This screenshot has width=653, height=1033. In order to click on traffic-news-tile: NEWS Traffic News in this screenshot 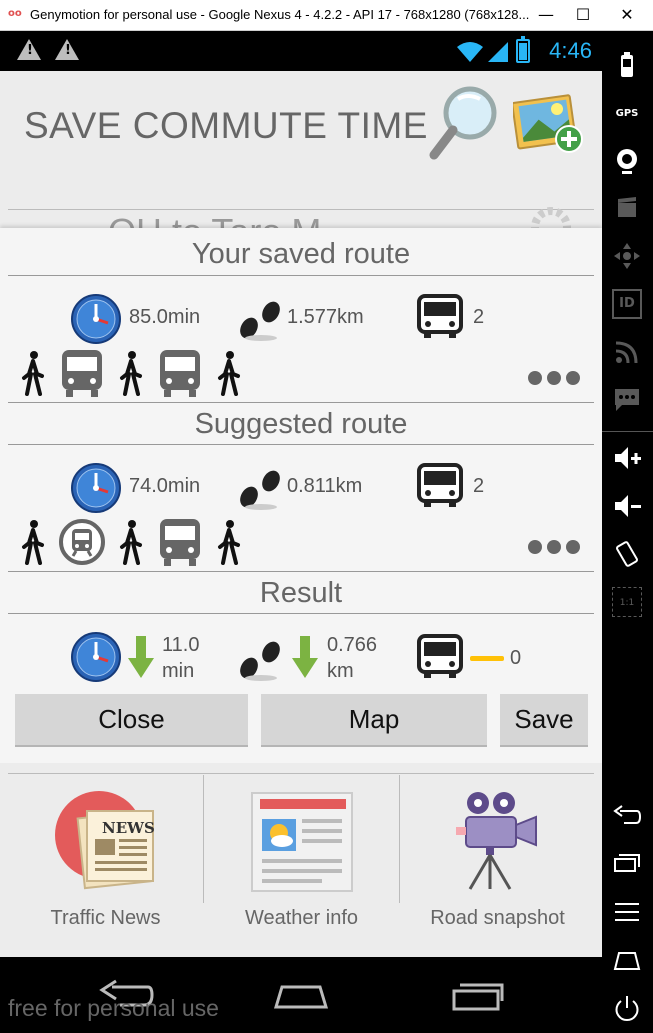, I will do `click(105, 860)`.